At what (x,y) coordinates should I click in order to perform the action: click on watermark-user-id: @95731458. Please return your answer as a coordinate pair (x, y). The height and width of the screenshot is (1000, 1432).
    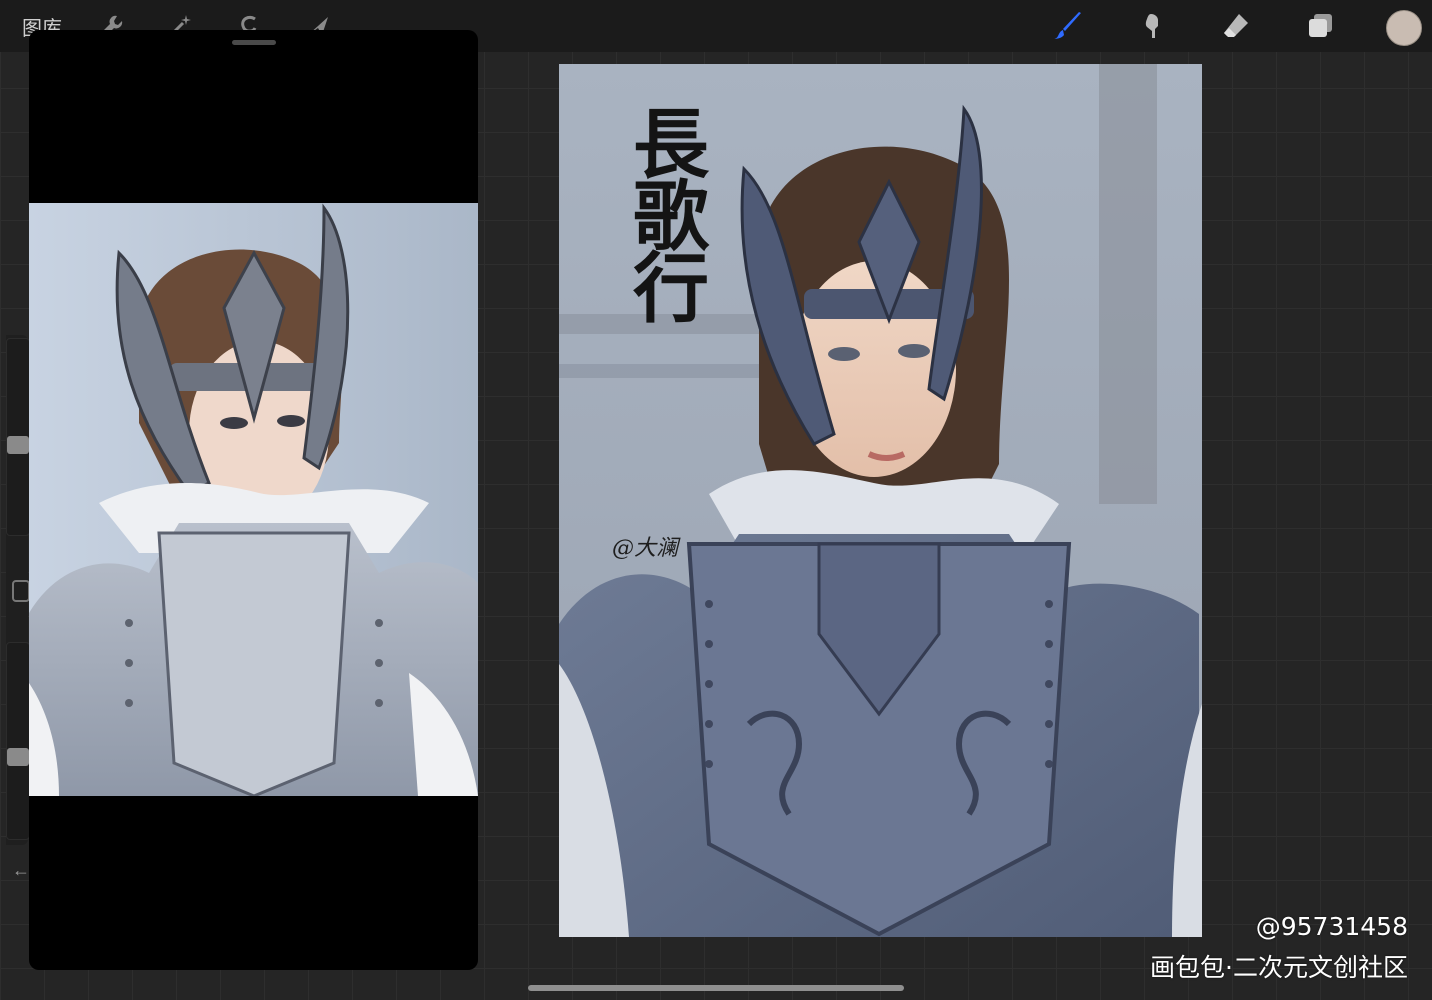
    Looking at the image, I should click on (1331, 926).